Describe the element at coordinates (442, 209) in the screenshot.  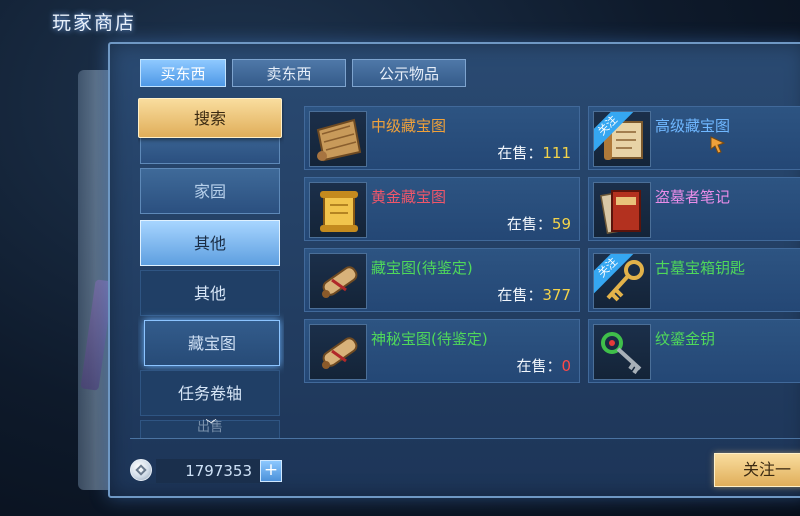
I see `item-card: 黄金藏宝图 在售：59` at that location.